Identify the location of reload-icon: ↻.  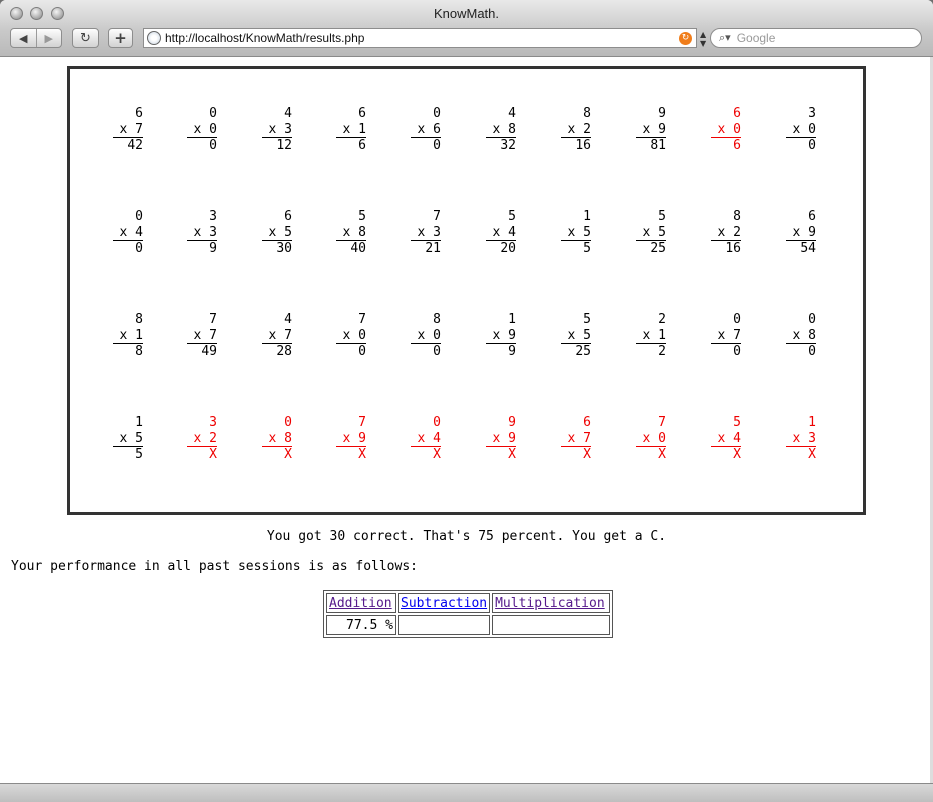
(85, 38).